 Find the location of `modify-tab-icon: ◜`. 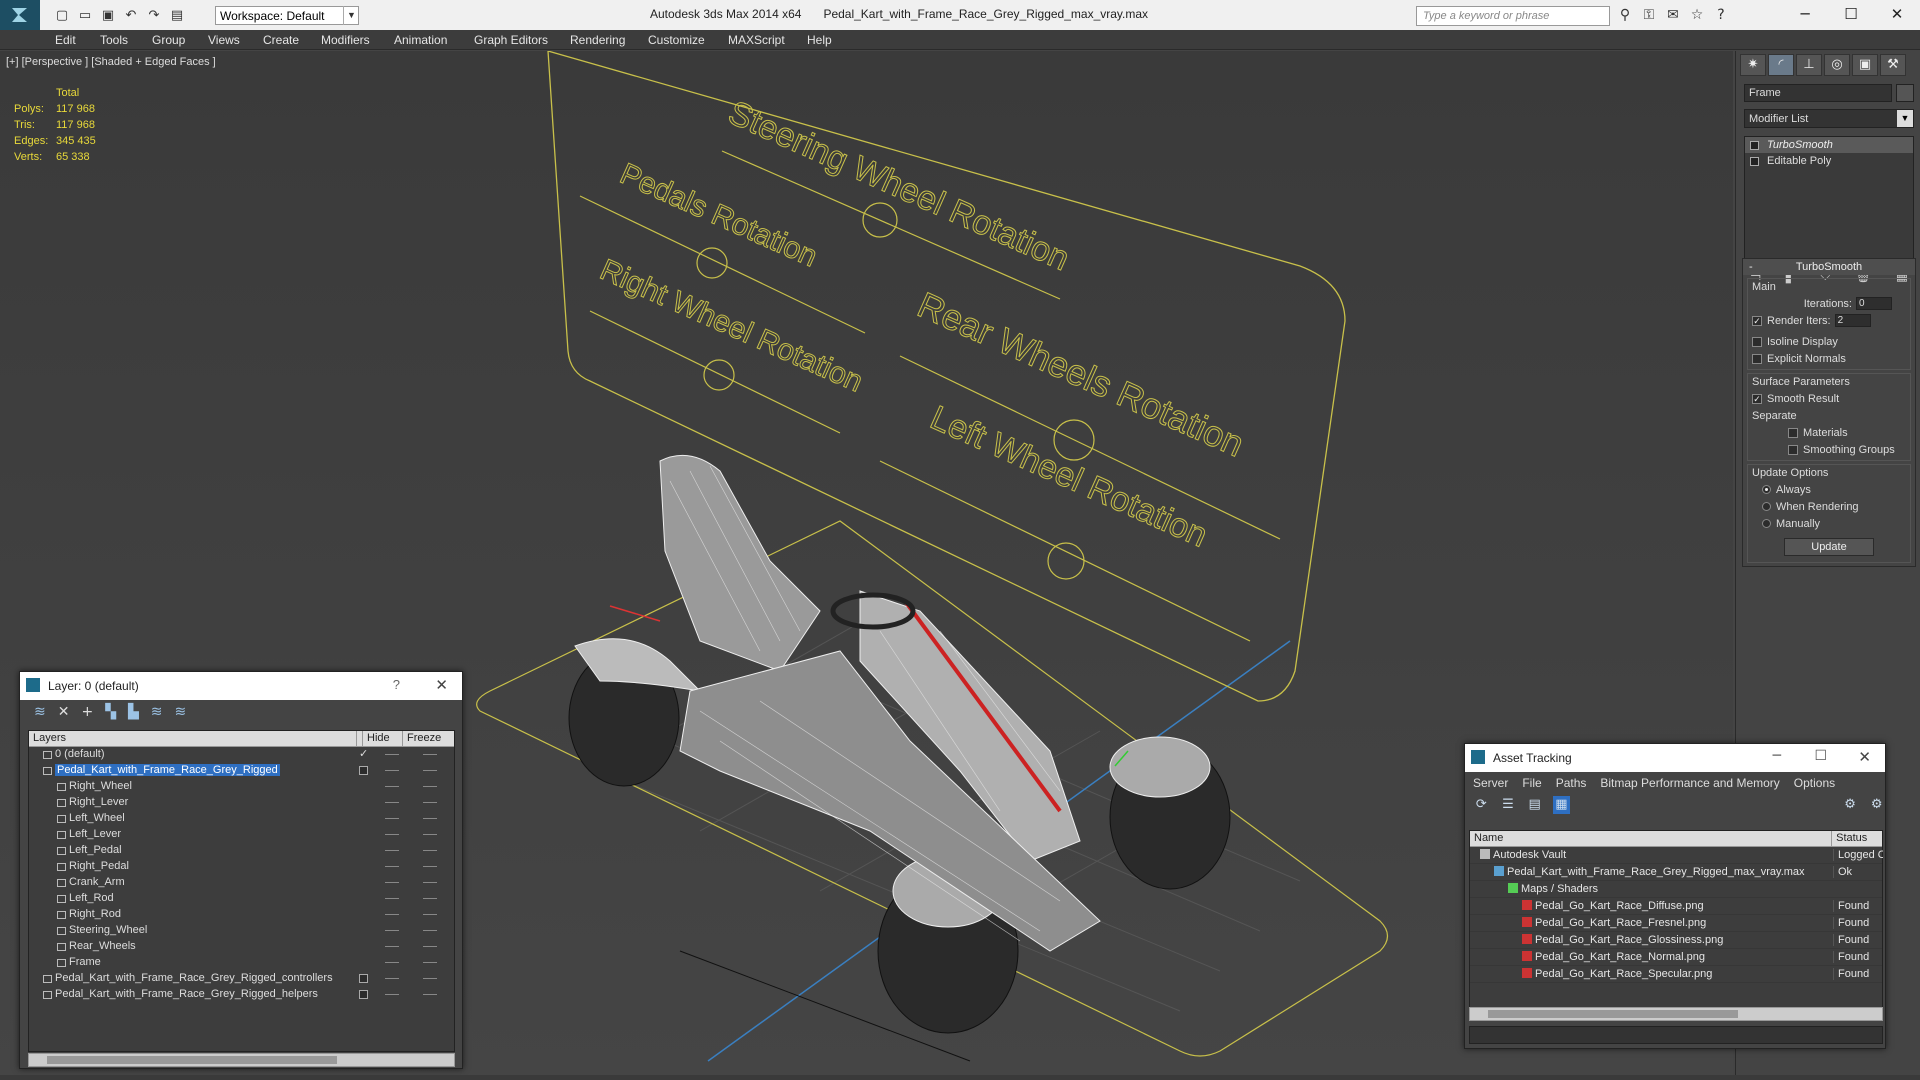

modify-tab-icon: ◜ is located at coordinates (1781, 65).